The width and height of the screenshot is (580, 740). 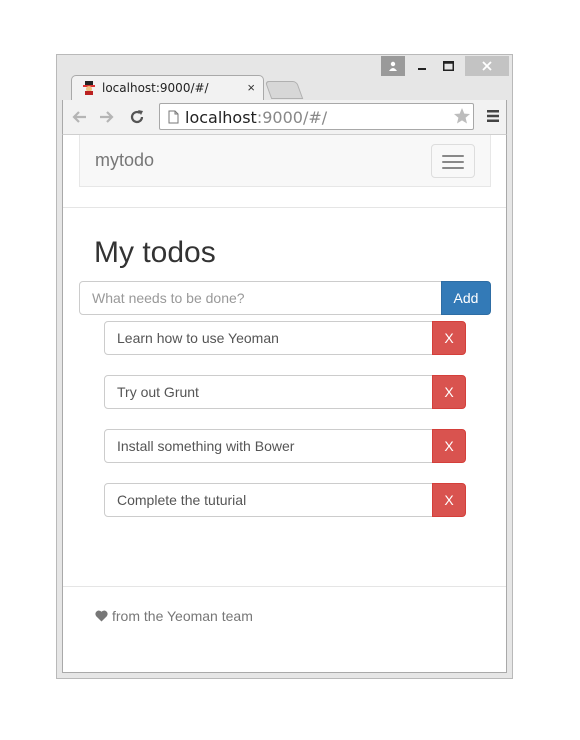 What do you see at coordinates (137, 117) in the screenshot?
I see `reload-icon` at bounding box center [137, 117].